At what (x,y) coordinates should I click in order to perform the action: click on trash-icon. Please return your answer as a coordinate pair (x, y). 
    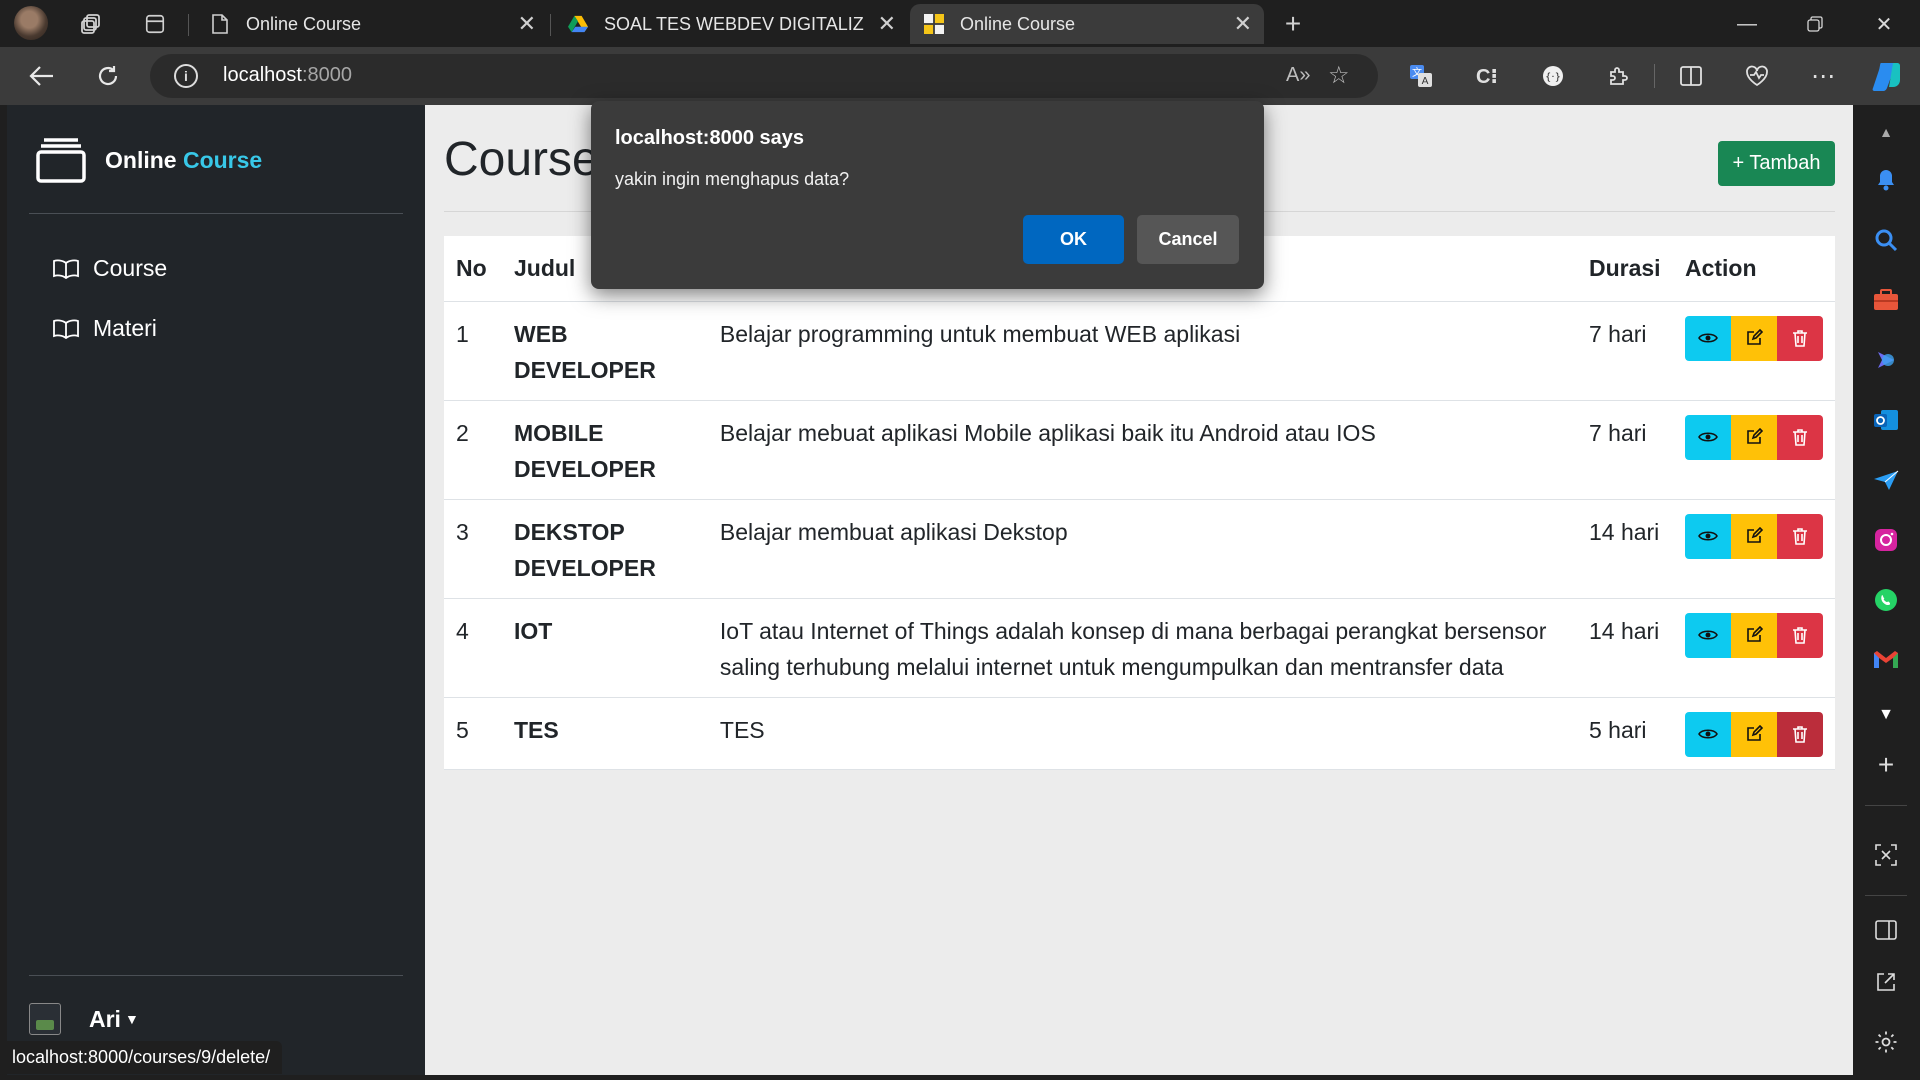
    Looking at the image, I should click on (1799, 437).